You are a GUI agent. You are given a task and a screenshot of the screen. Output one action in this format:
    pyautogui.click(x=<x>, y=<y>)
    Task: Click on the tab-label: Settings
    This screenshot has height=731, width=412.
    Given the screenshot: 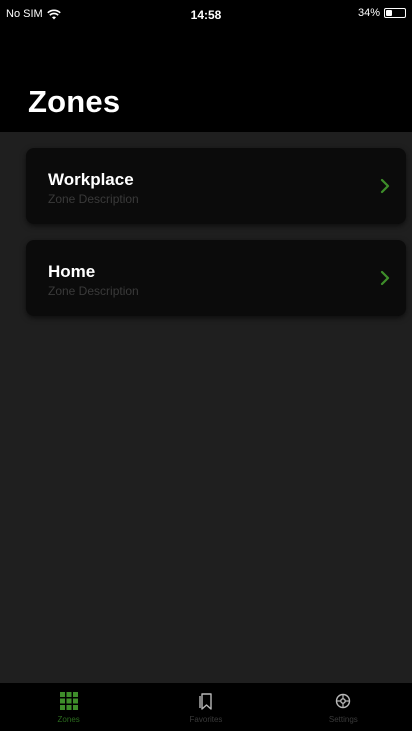 What is the action you would take?
    pyautogui.click(x=343, y=719)
    